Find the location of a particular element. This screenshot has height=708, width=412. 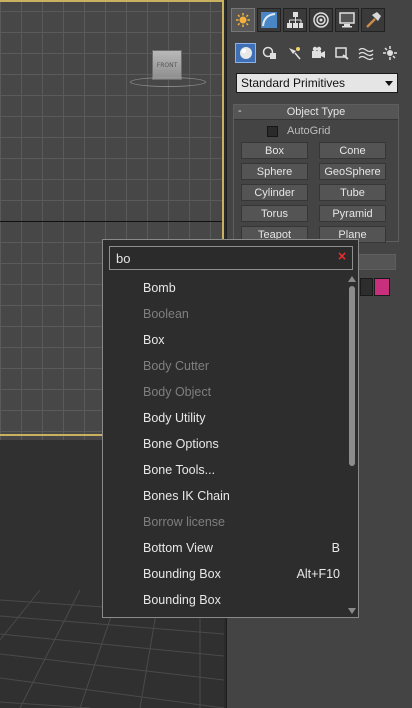

modify-icon is located at coordinates (269, 20).